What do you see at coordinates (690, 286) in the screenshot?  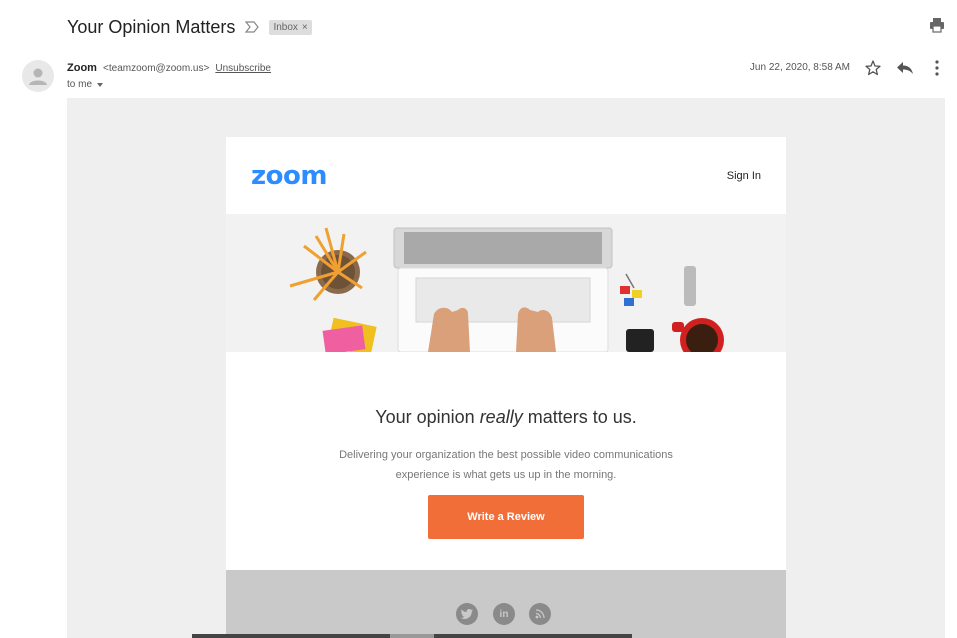 I see `stapler-icon` at bounding box center [690, 286].